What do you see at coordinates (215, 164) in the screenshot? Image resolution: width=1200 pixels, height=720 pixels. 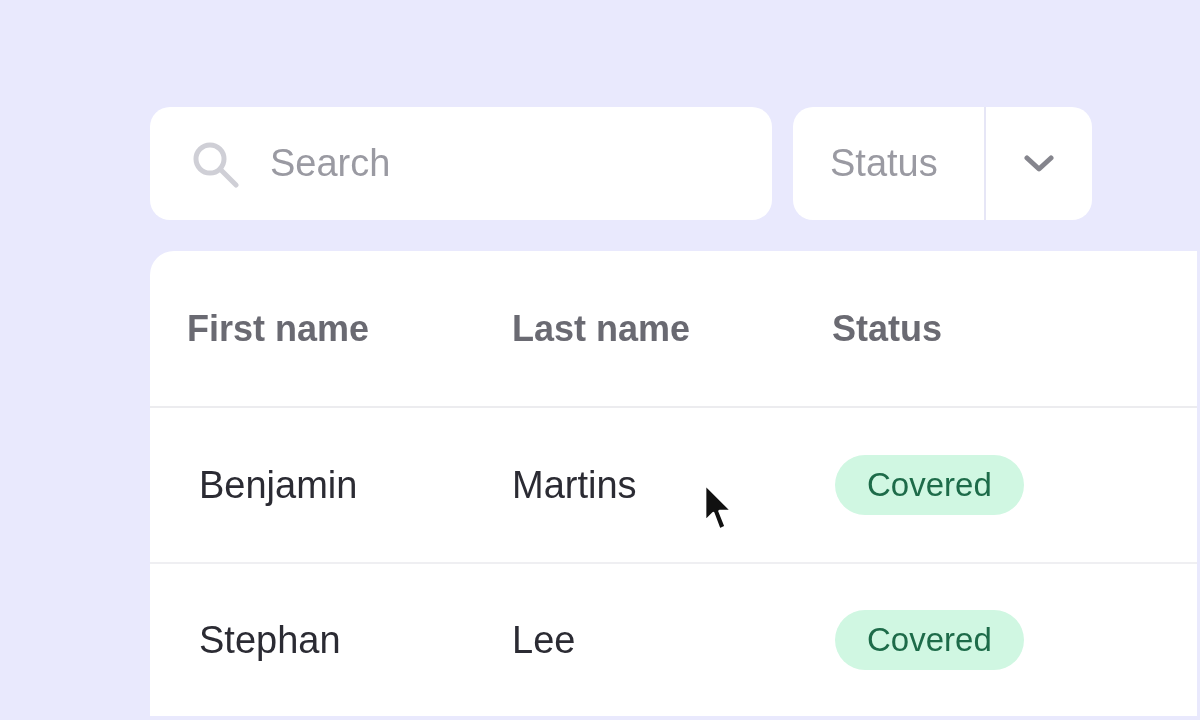 I see `search-icon` at bounding box center [215, 164].